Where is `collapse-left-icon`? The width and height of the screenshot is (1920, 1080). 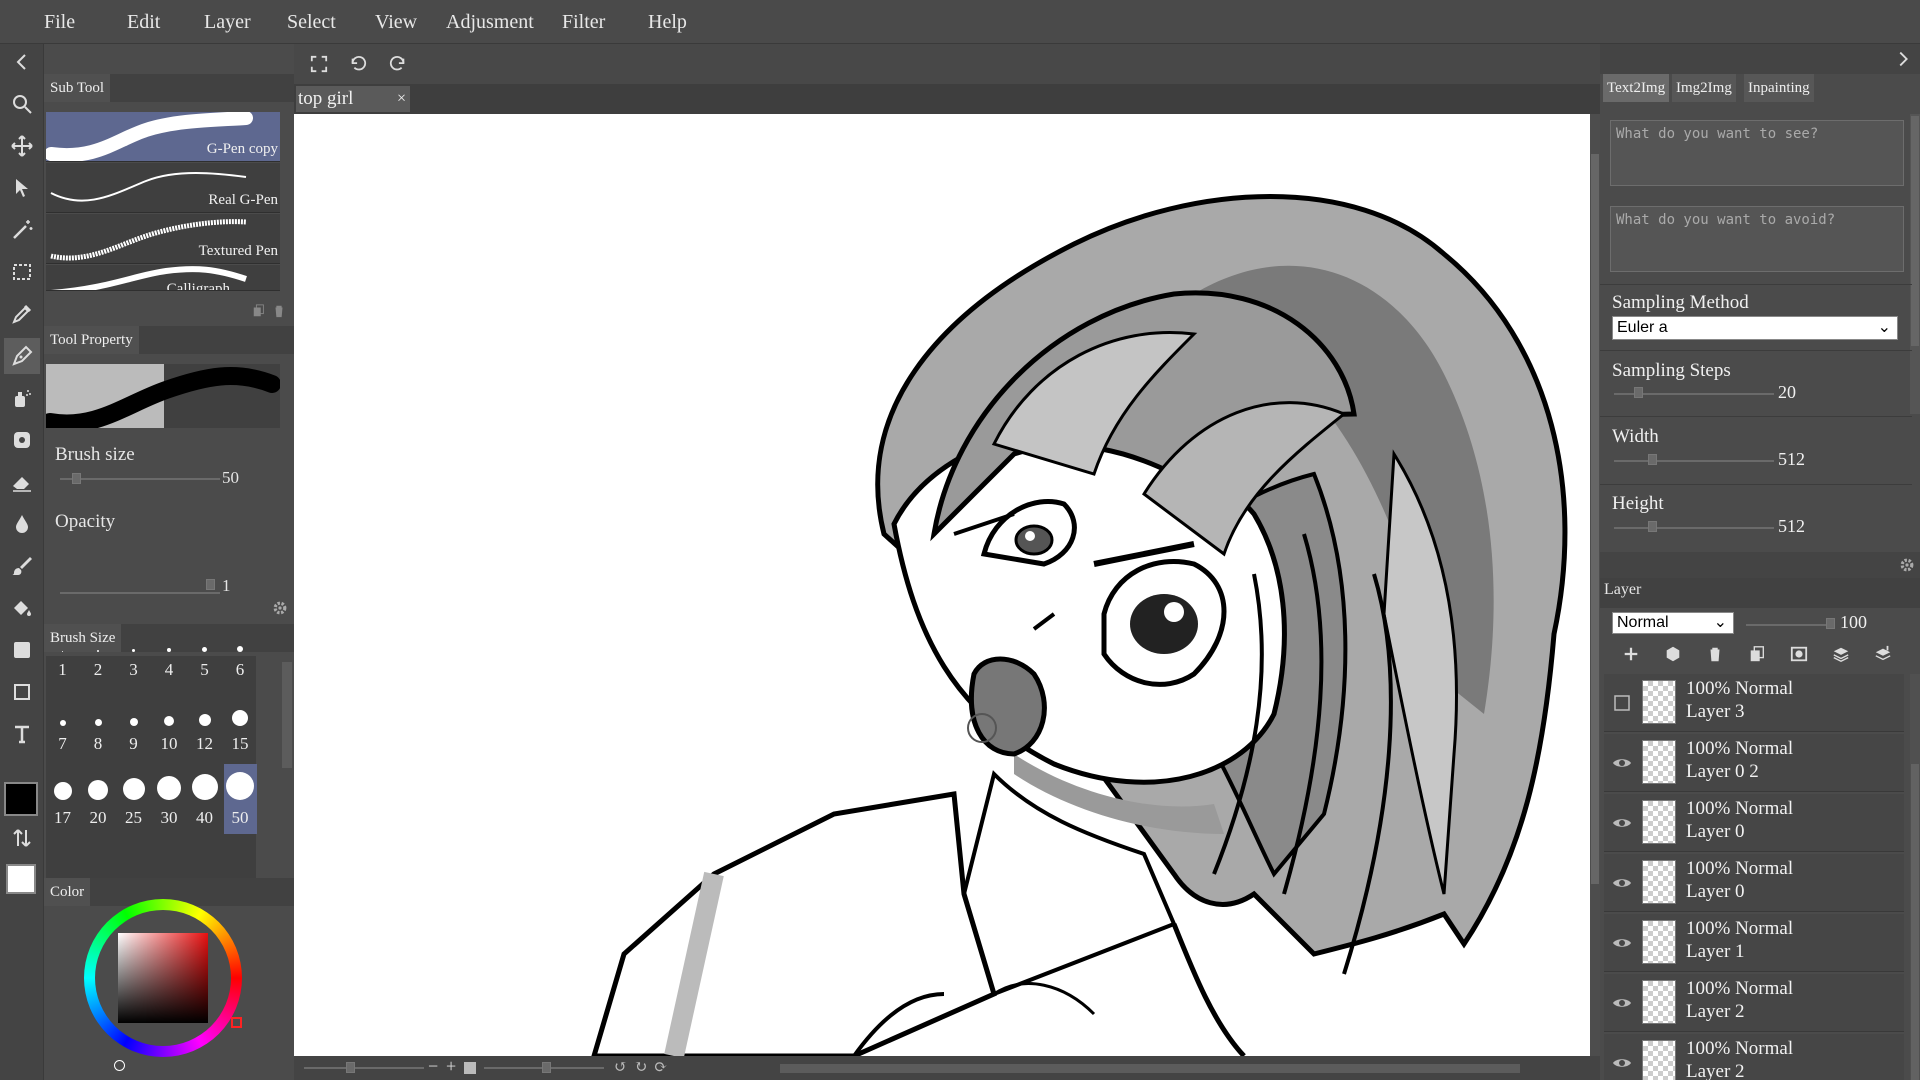
collapse-left-icon is located at coordinates (22, 62).